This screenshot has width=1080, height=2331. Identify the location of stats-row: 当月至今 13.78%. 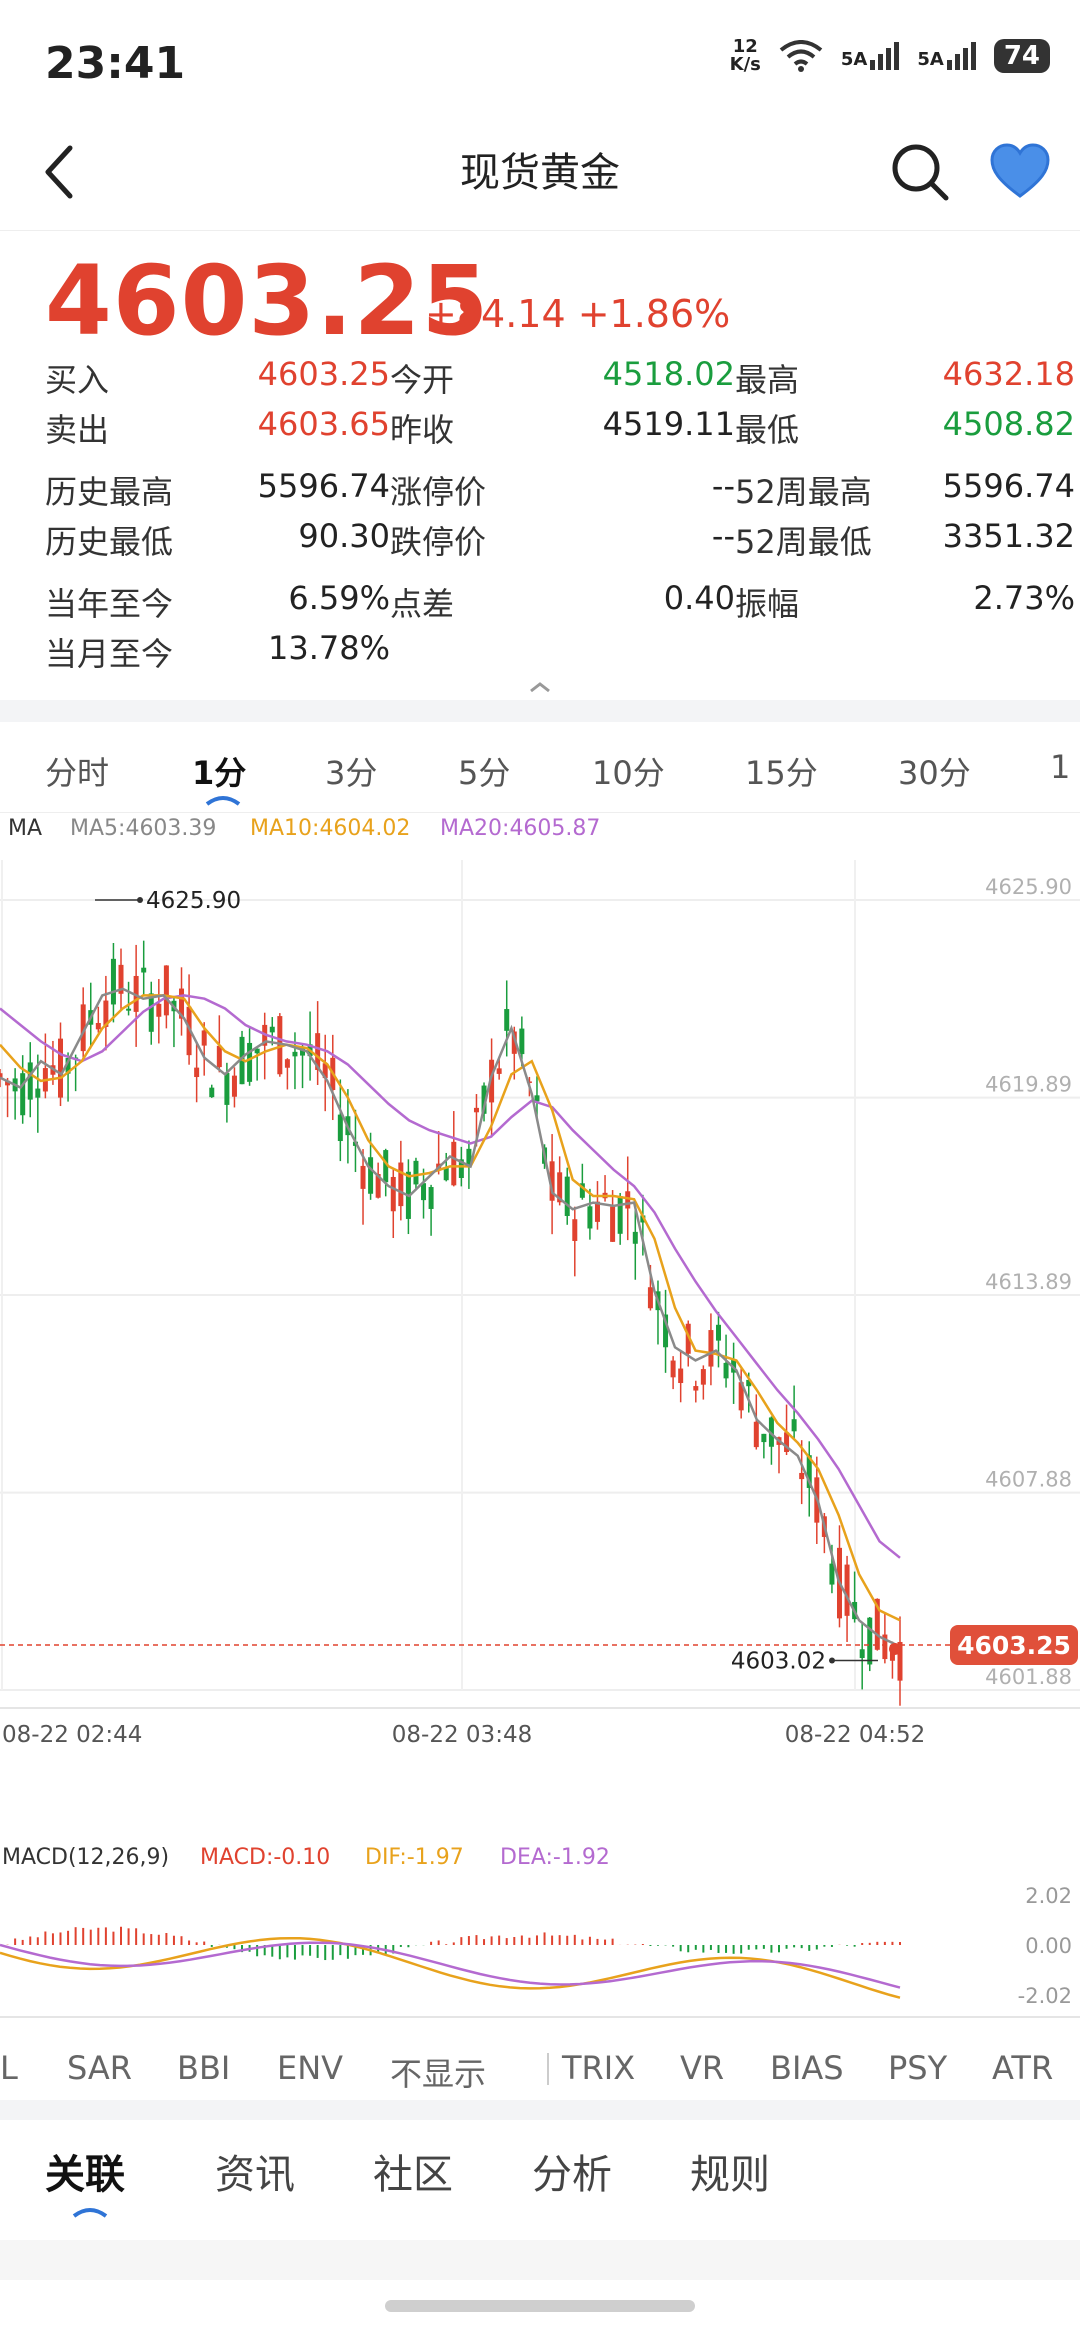
(545, 653).